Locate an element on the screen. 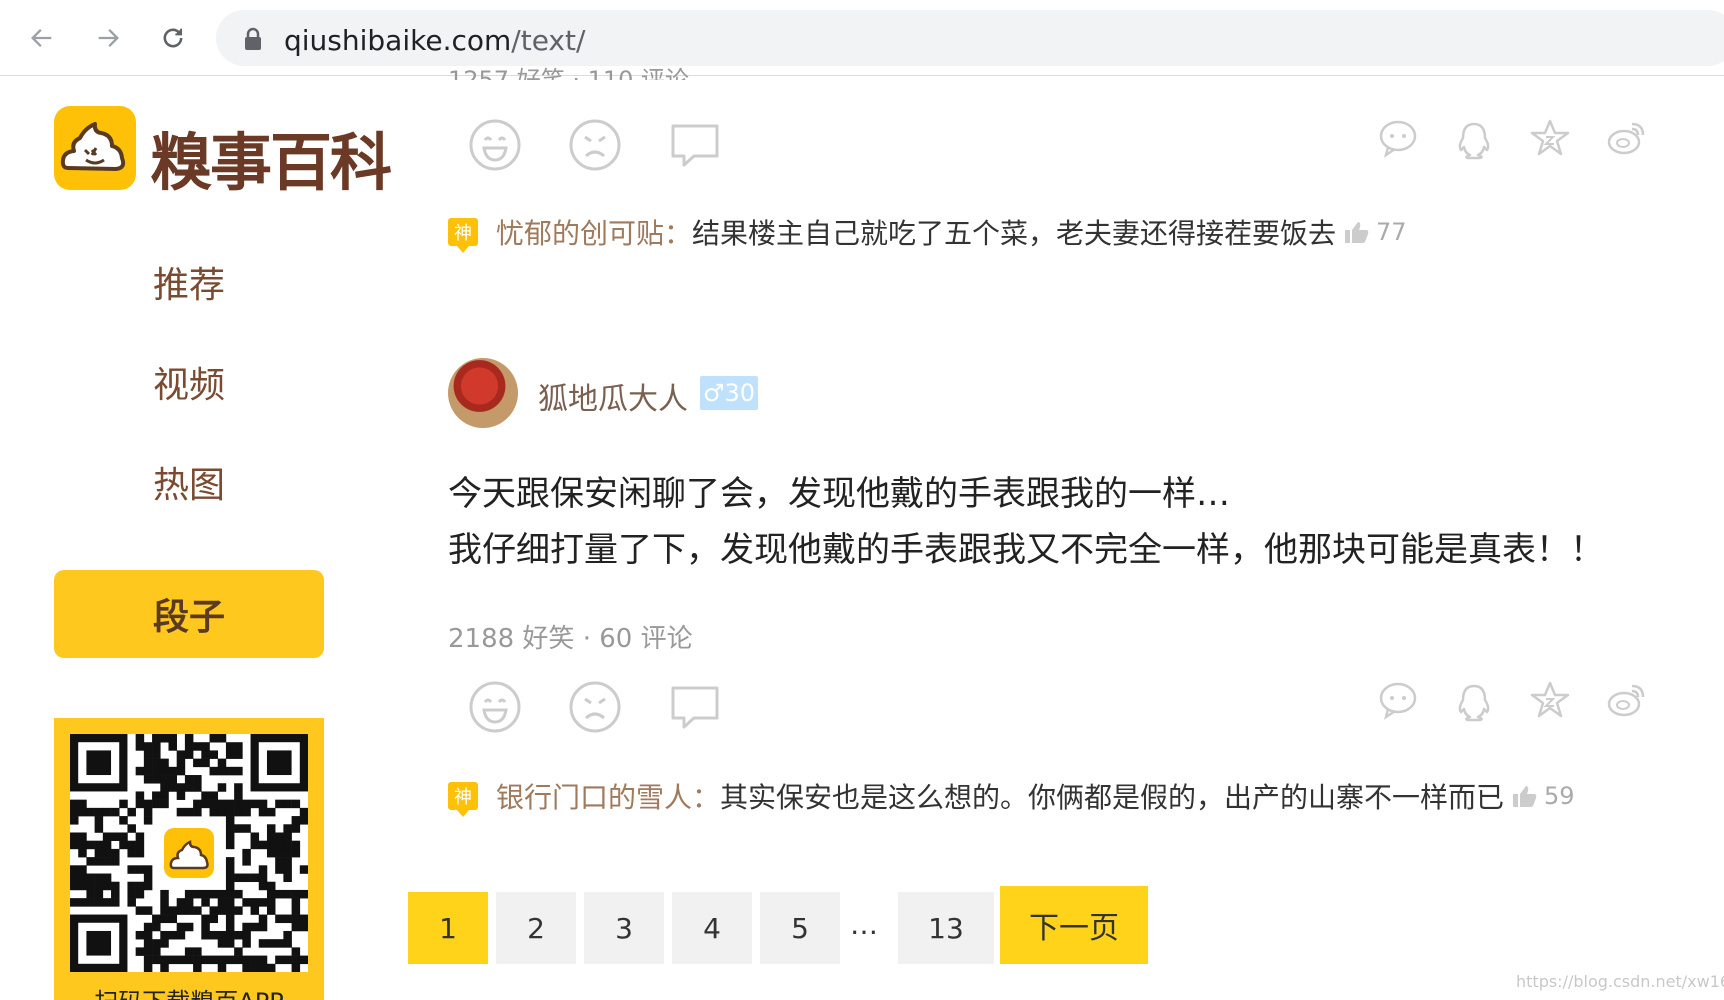 The width and height of the screenshot is (1724, 1000). comment-like-count: 59 is located at coordinates (1559, 796).